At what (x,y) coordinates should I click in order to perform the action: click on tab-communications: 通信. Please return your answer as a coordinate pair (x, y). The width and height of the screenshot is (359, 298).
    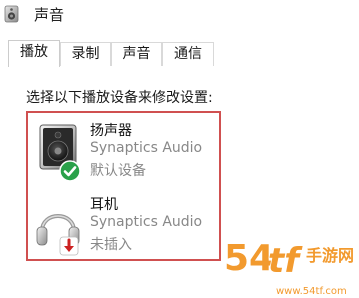
    Looking at the image, I should click on (188, 54).